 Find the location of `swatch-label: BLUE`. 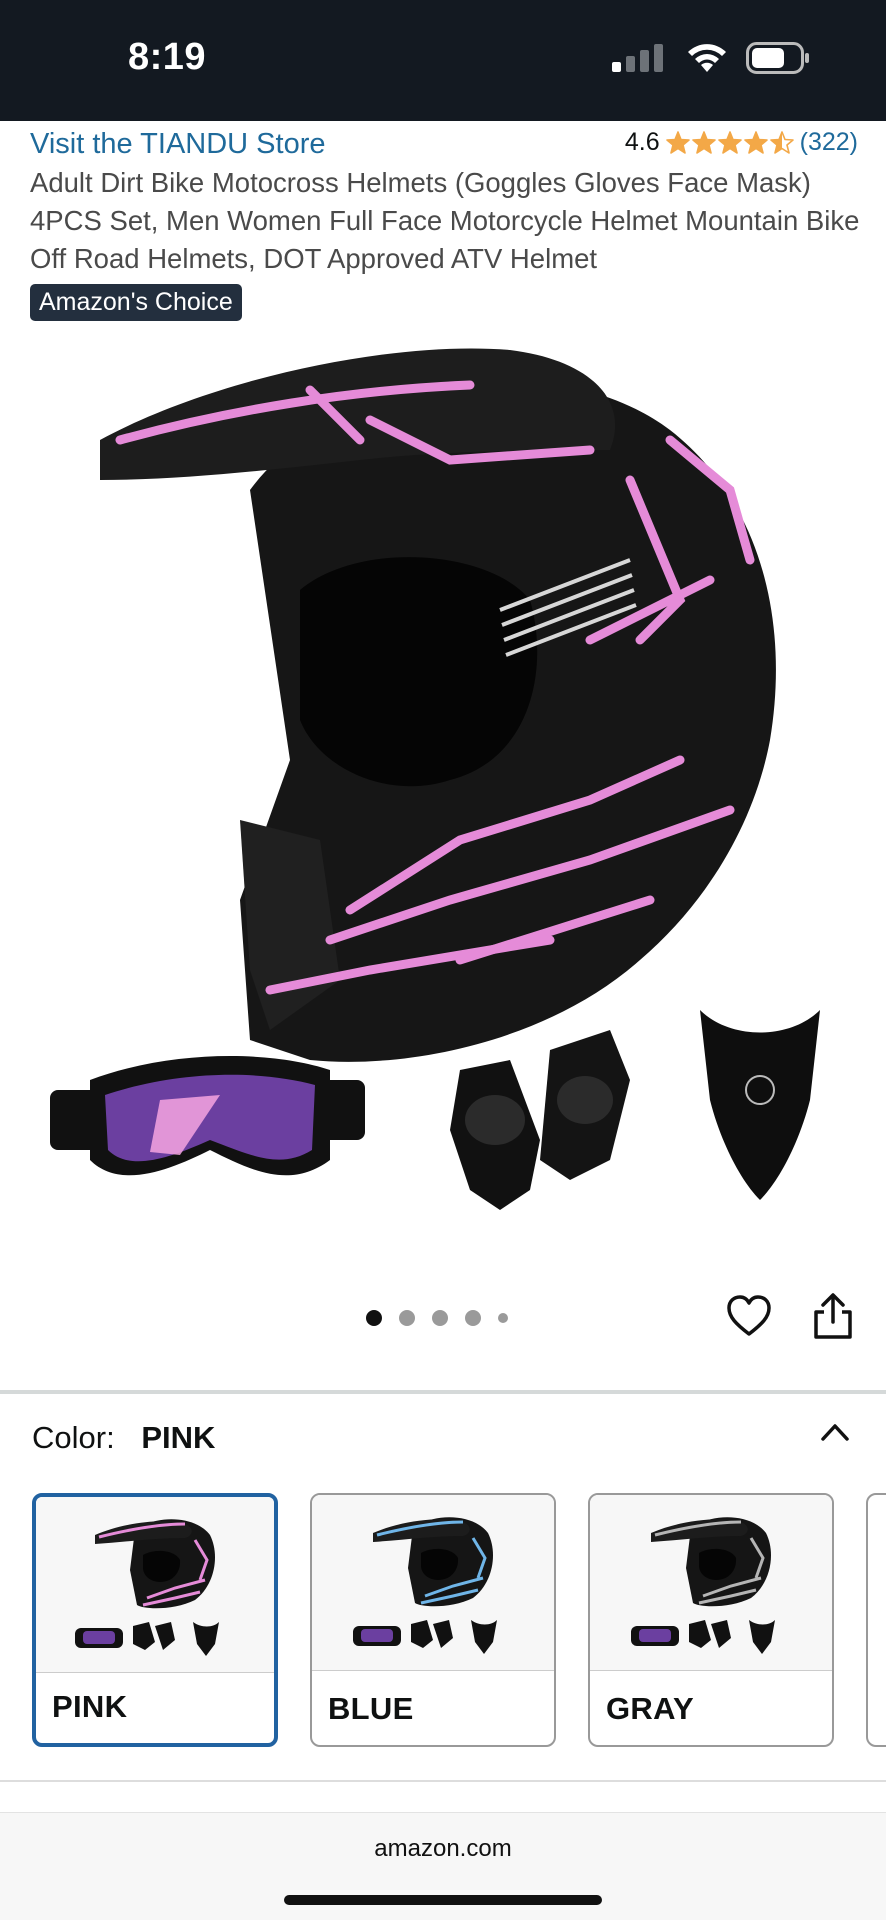

swatch-label: BLUE is located at coordinates (371, 1708).